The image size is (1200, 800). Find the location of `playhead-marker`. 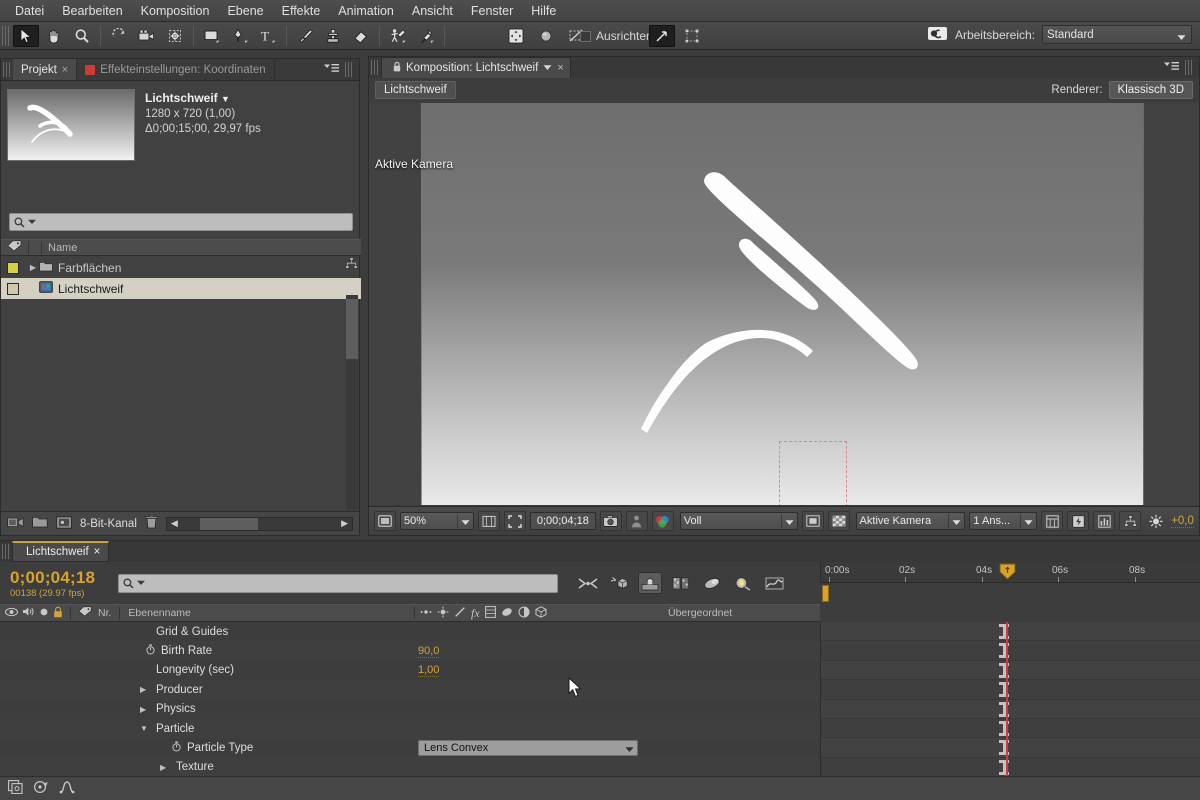

playhead-marker is located at coordinates (1007, 571).